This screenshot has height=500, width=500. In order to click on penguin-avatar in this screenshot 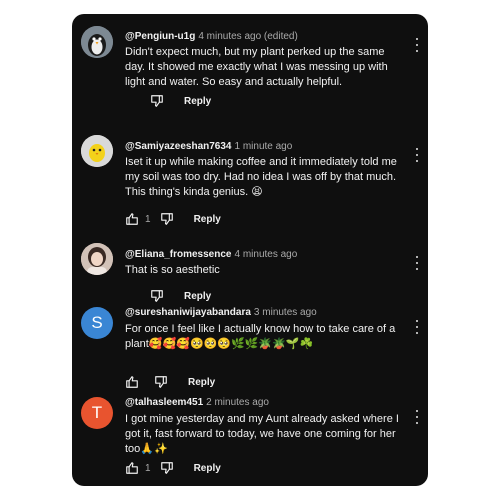, I will do `click(97, 42)`.